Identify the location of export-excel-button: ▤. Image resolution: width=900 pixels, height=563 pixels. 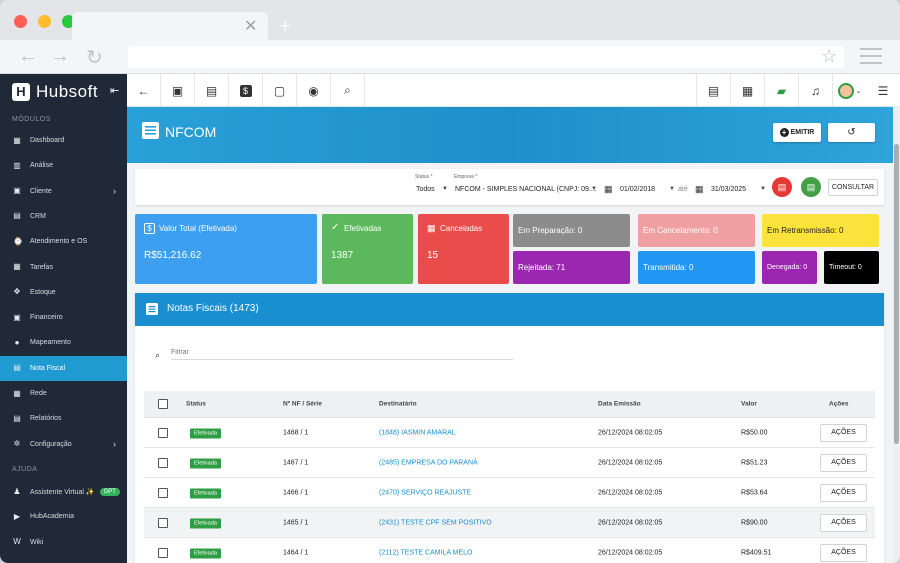
(811, 187).